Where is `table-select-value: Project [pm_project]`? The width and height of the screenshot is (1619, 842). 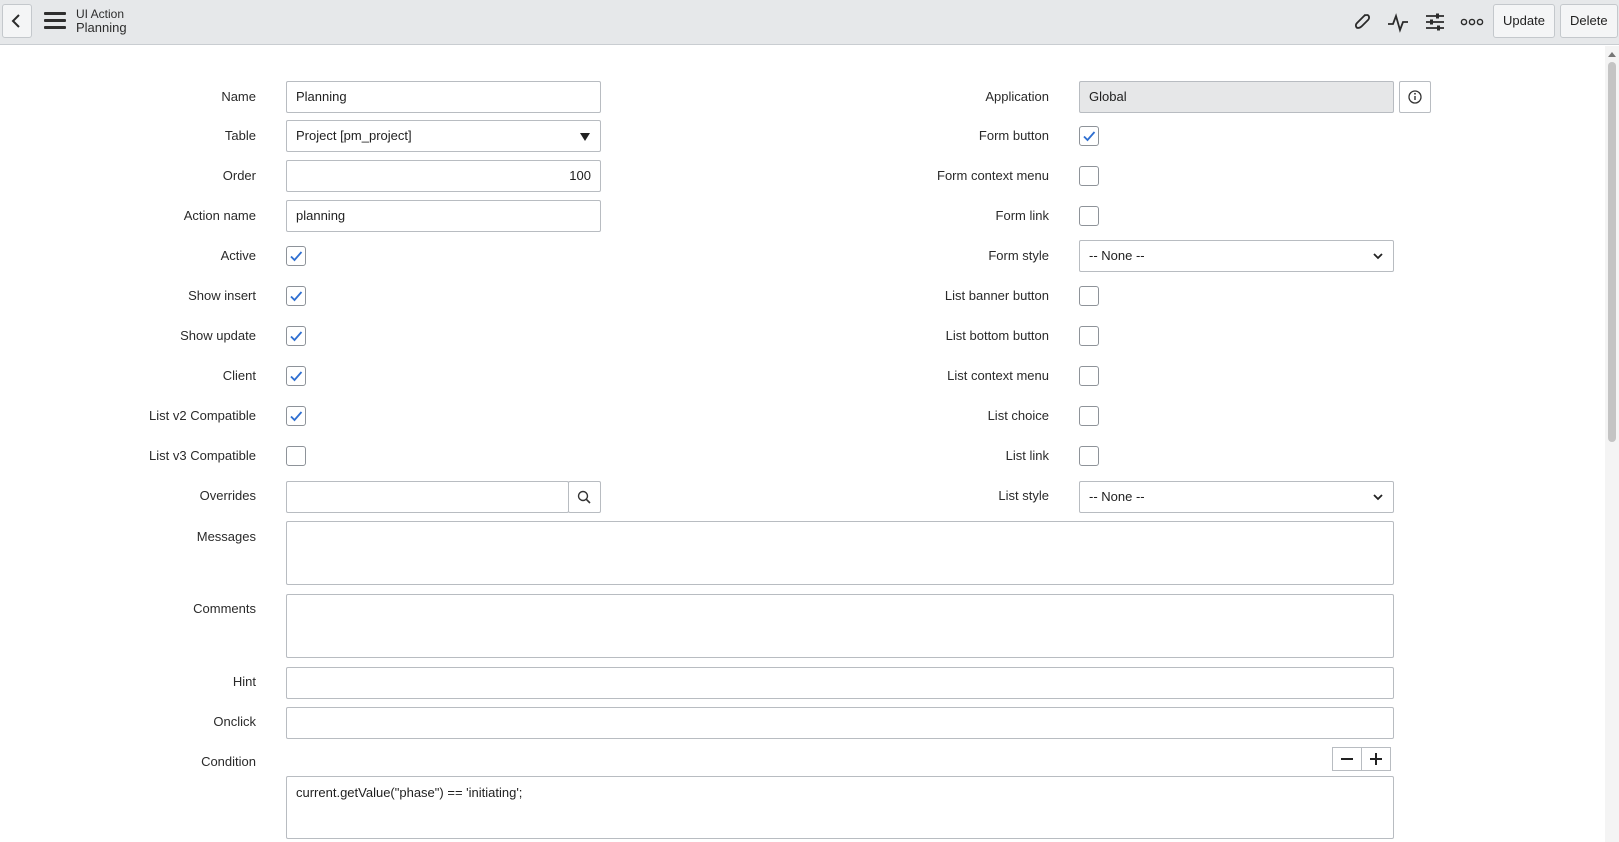 table-select-value: Project [pm_project] is located at coordinates (354, 135).